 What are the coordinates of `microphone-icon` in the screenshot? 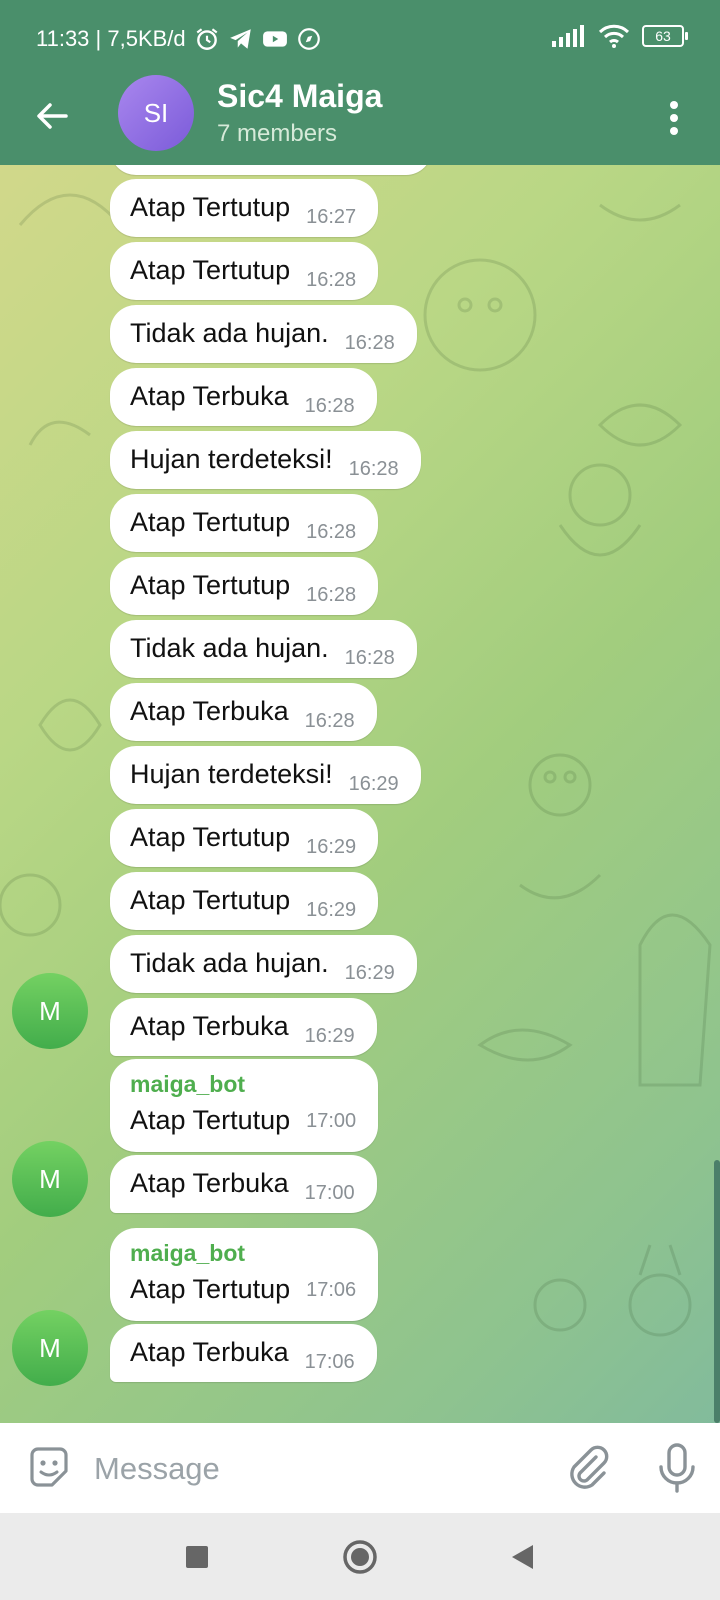 It's located at (677, 1468).